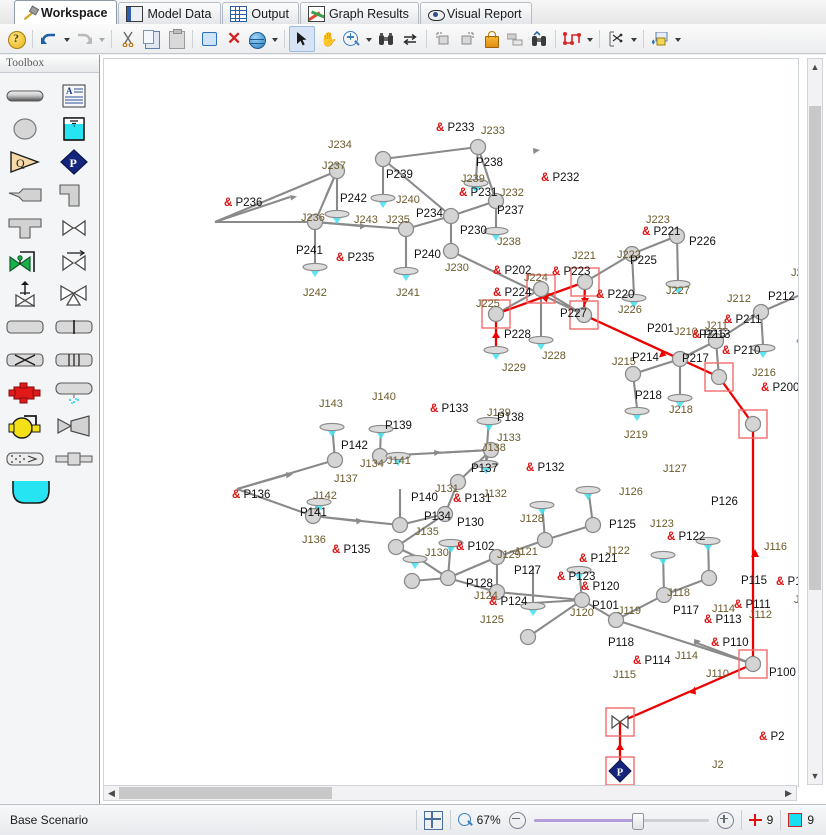  Describe the element at coordinates (25, 459) in the screenshot. I see `screen-tool` at that location.